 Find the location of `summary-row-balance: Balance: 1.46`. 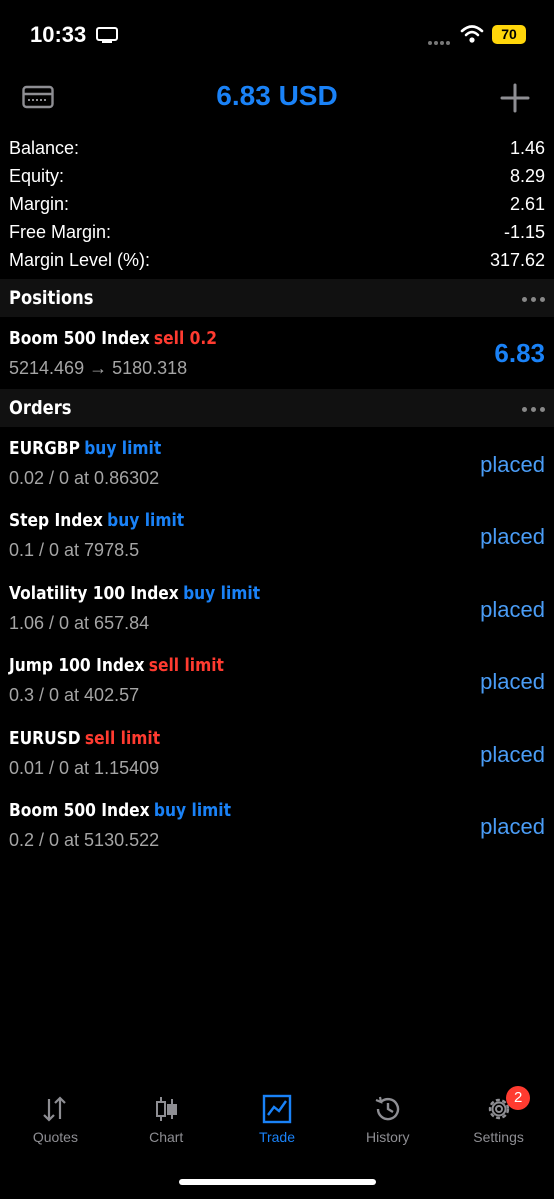

summary-row-balance: Balance: 1.46 is located at coordinates (277, 148).